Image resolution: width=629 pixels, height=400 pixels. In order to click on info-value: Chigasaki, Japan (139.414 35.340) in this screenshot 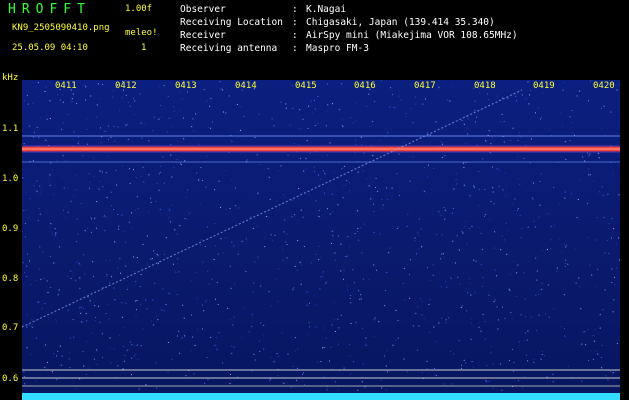, I will do `click(400, 22)`.